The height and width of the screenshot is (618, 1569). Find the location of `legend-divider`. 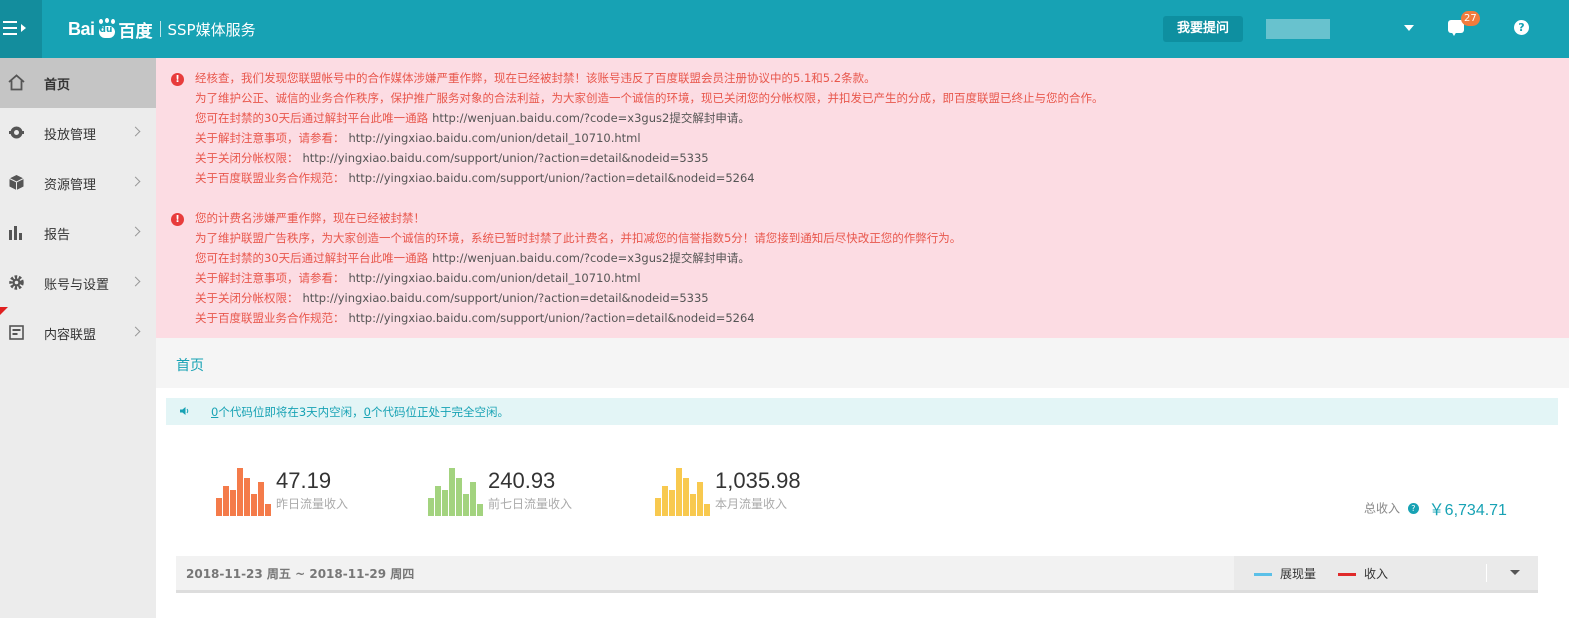

legend-divider is located at coordinates (1486, 573).